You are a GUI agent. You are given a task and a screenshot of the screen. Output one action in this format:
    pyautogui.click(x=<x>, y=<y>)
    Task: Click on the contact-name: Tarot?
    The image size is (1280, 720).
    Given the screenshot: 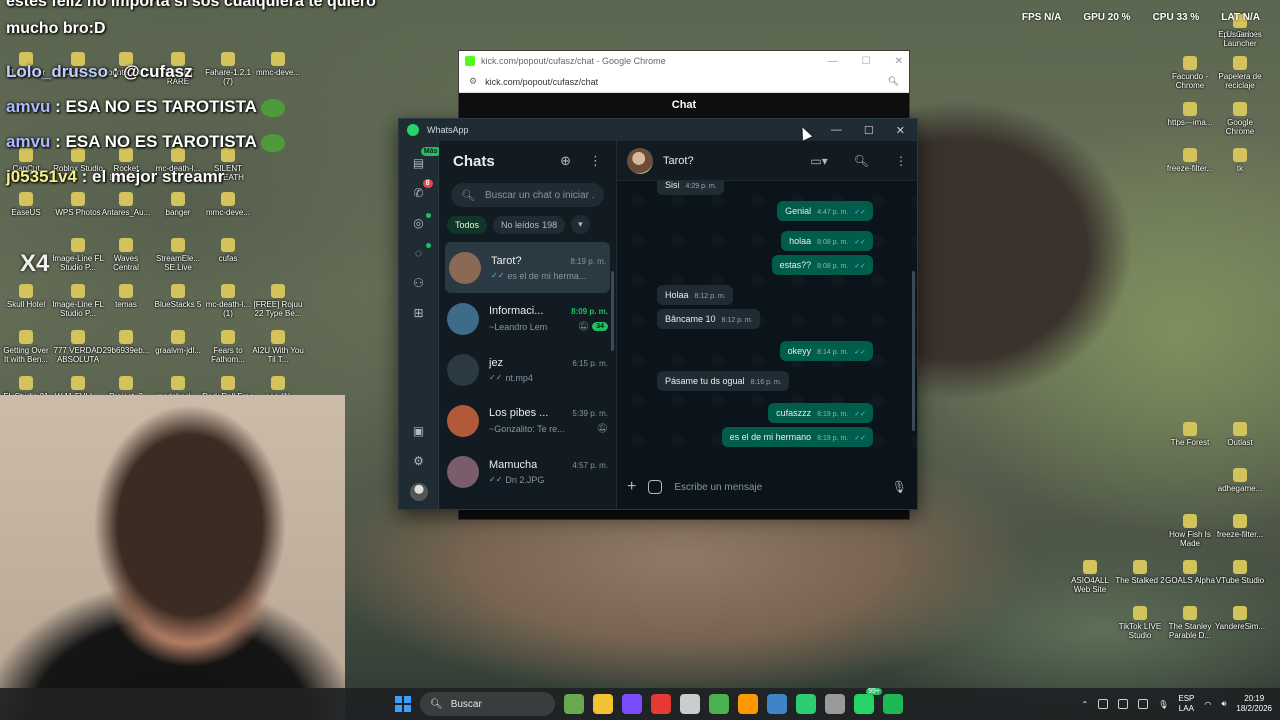 What is the action you would take?
    pyautogui.click(x=678, y=161)
    